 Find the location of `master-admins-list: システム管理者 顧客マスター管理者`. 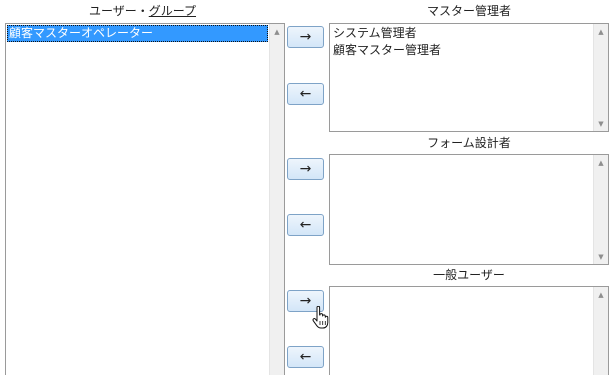

master-admins-list: システム管理者 顧客マスター管理者 is located at coordinates (461, 77).